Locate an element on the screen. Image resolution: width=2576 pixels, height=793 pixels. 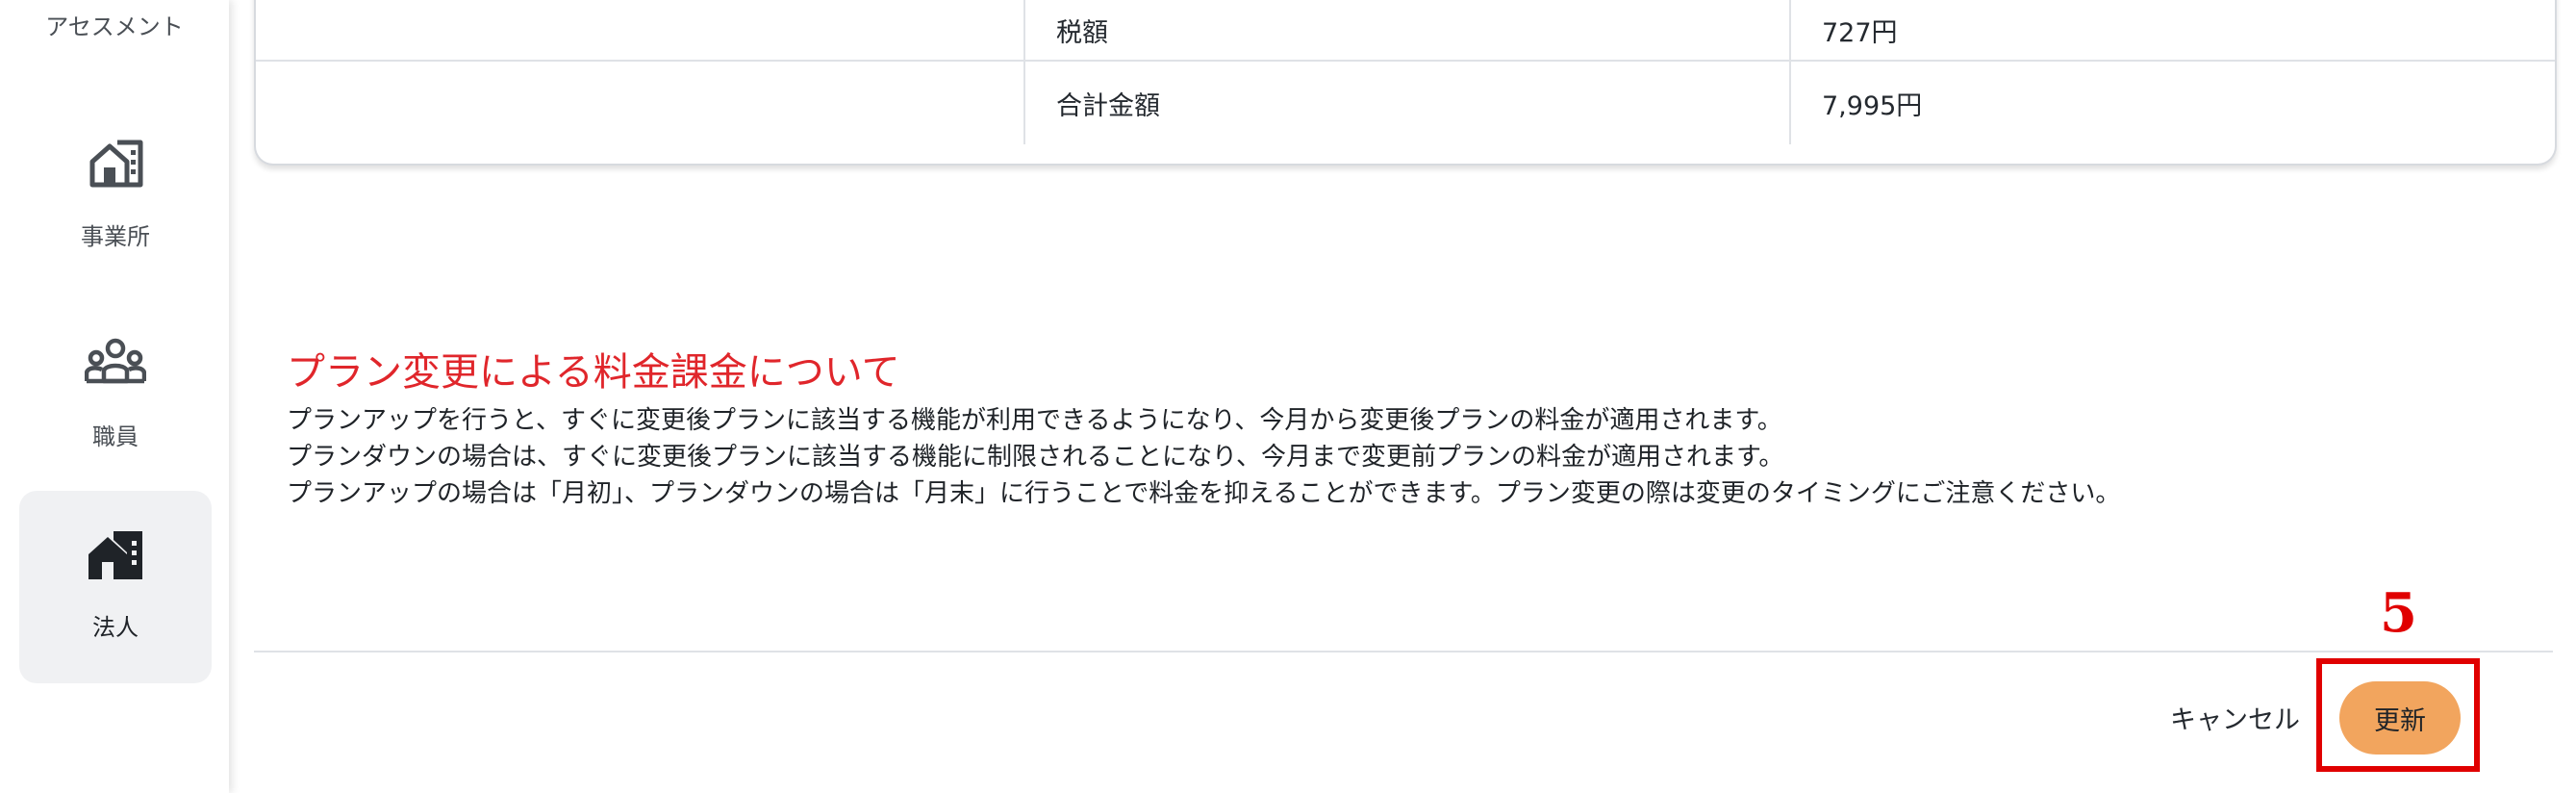
table-cell-label: 合計金額 is located at coordinates (1408, 103).